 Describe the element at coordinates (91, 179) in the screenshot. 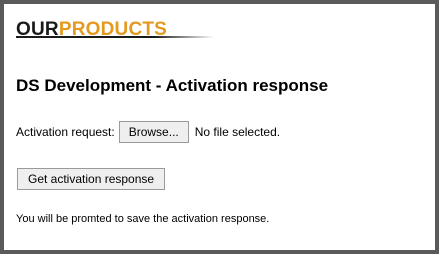

I see `get-activation-response-button: Get activation response` at that location.